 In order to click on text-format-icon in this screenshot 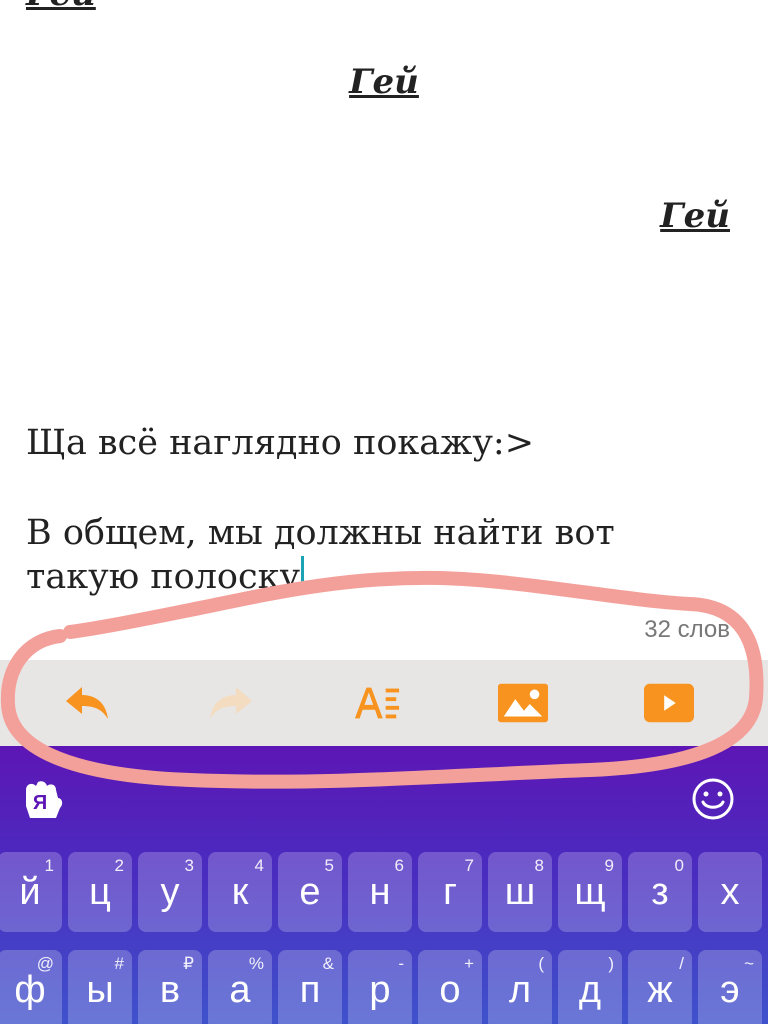, I will do `click(377, 703)`.